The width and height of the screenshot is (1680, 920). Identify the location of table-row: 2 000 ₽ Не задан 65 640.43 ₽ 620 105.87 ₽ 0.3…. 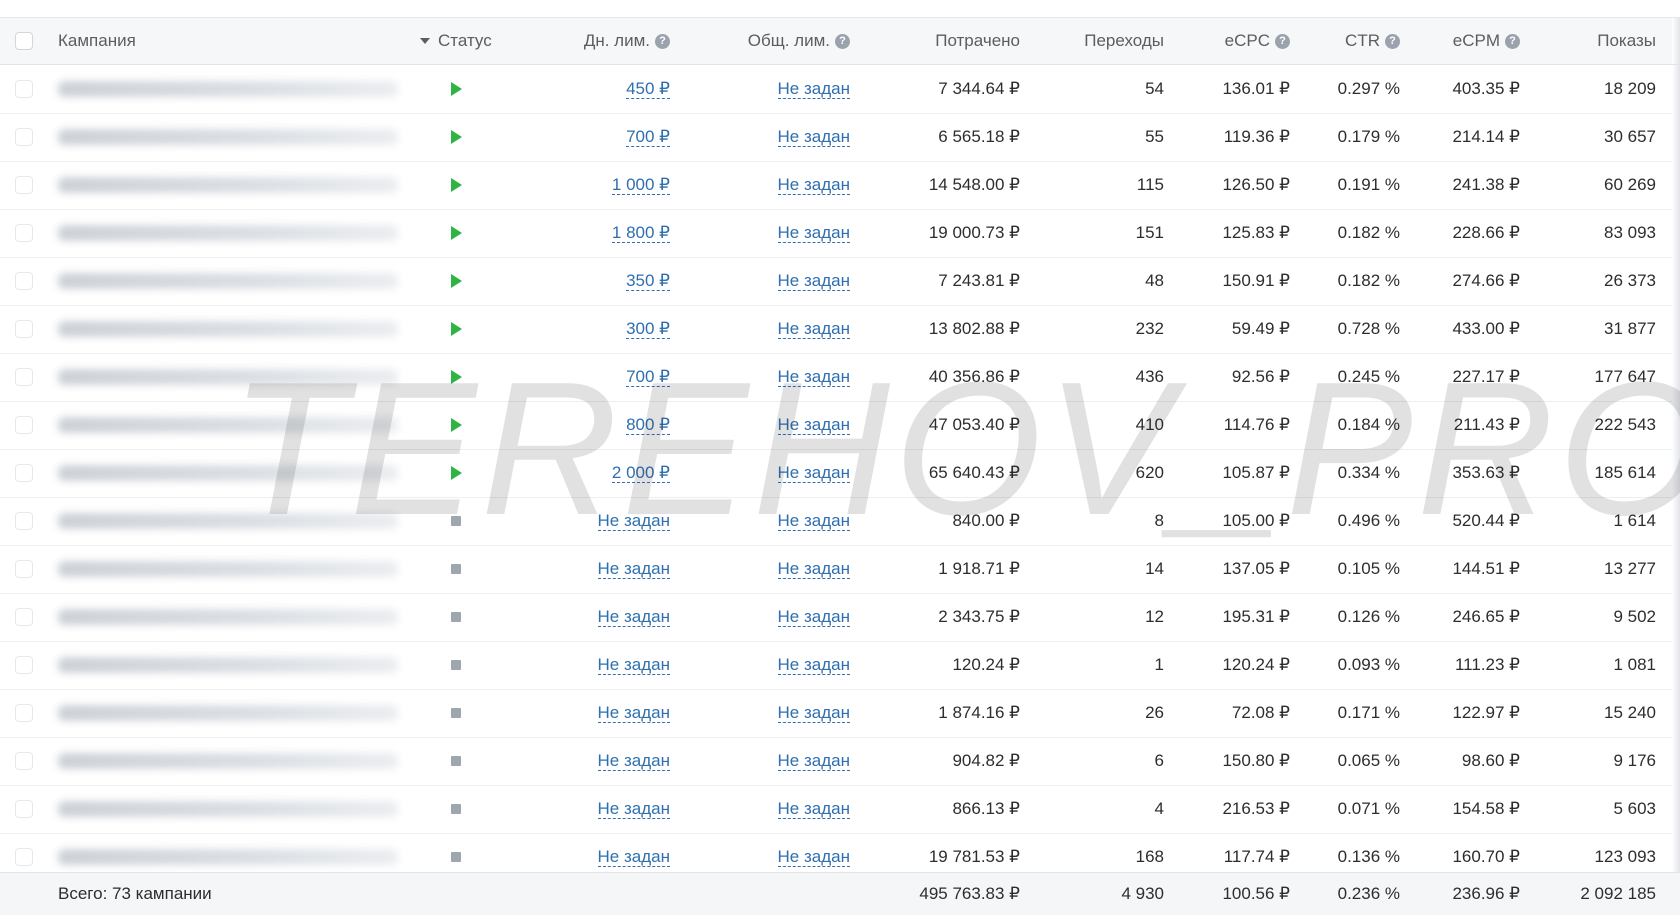
(840, 473).